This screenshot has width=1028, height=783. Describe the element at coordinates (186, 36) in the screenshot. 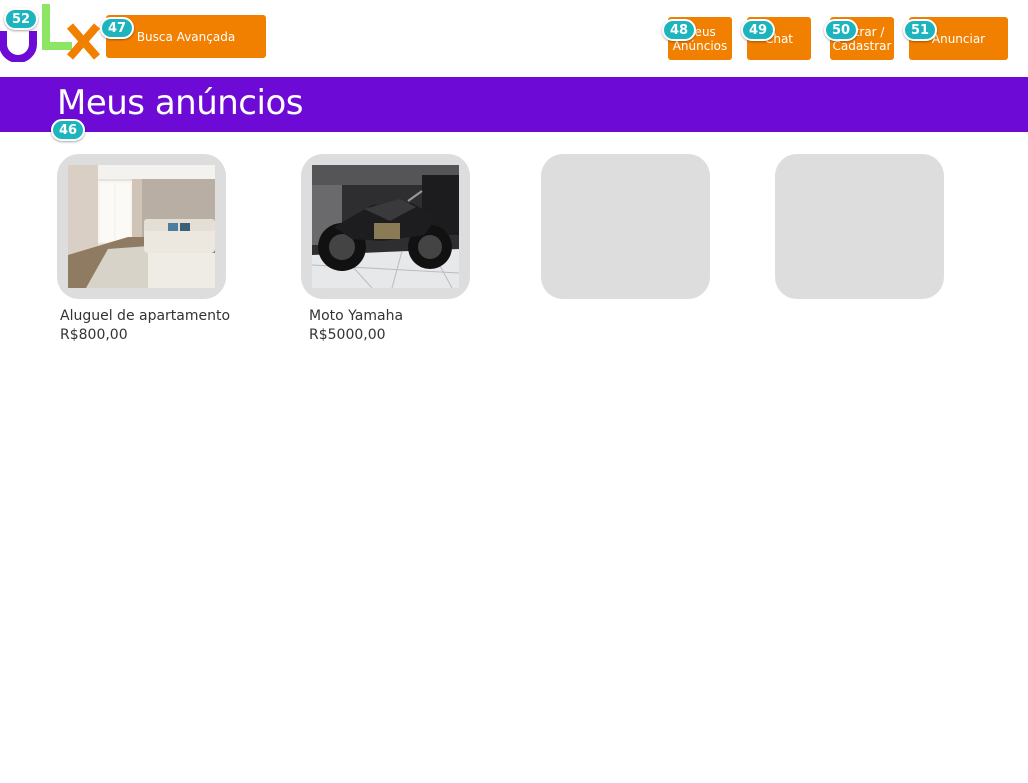

I see `advanced-search-label: Busca Avançada` at that location.